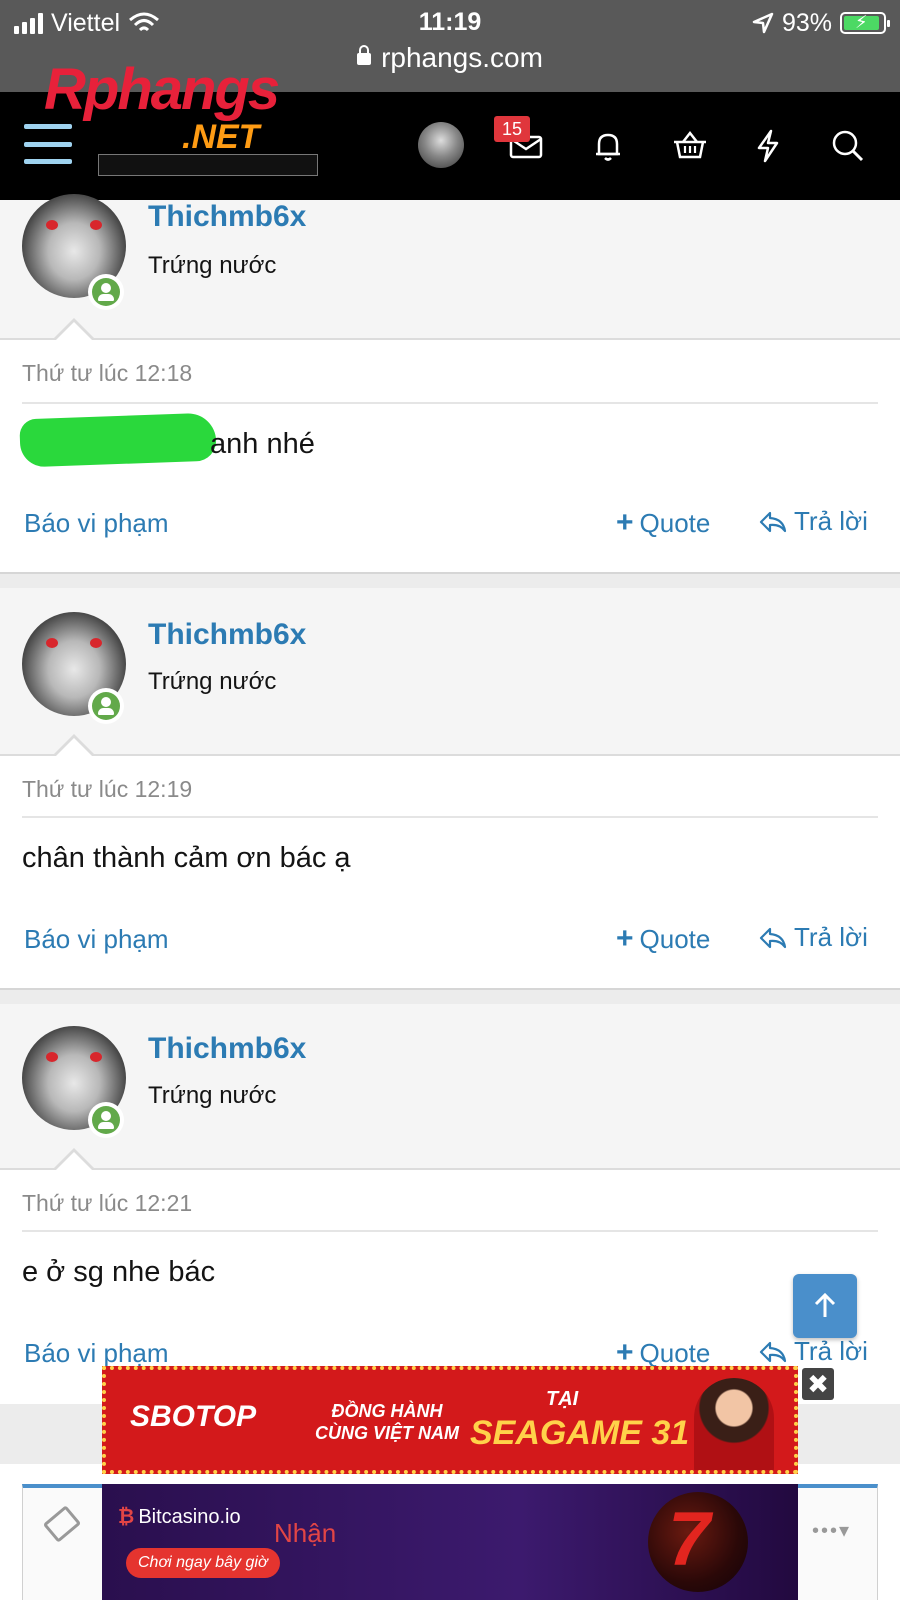  I want to click on ad-tai: TẠI, so click(562, 1399).